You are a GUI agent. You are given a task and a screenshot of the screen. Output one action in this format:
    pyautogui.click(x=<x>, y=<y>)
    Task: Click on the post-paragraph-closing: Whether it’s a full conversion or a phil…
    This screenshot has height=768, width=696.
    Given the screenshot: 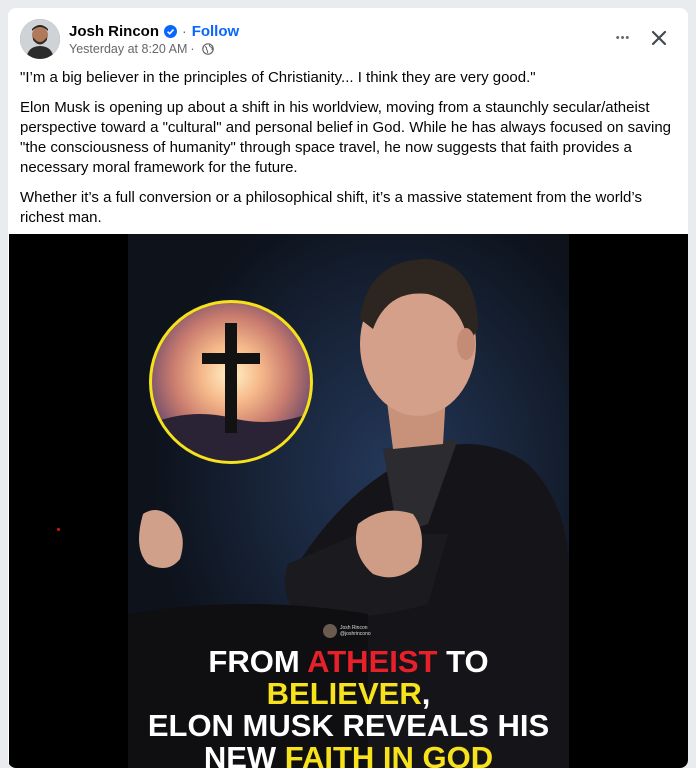 What is the action you would take?
    pyautogui.click(x=331, y=207)
    